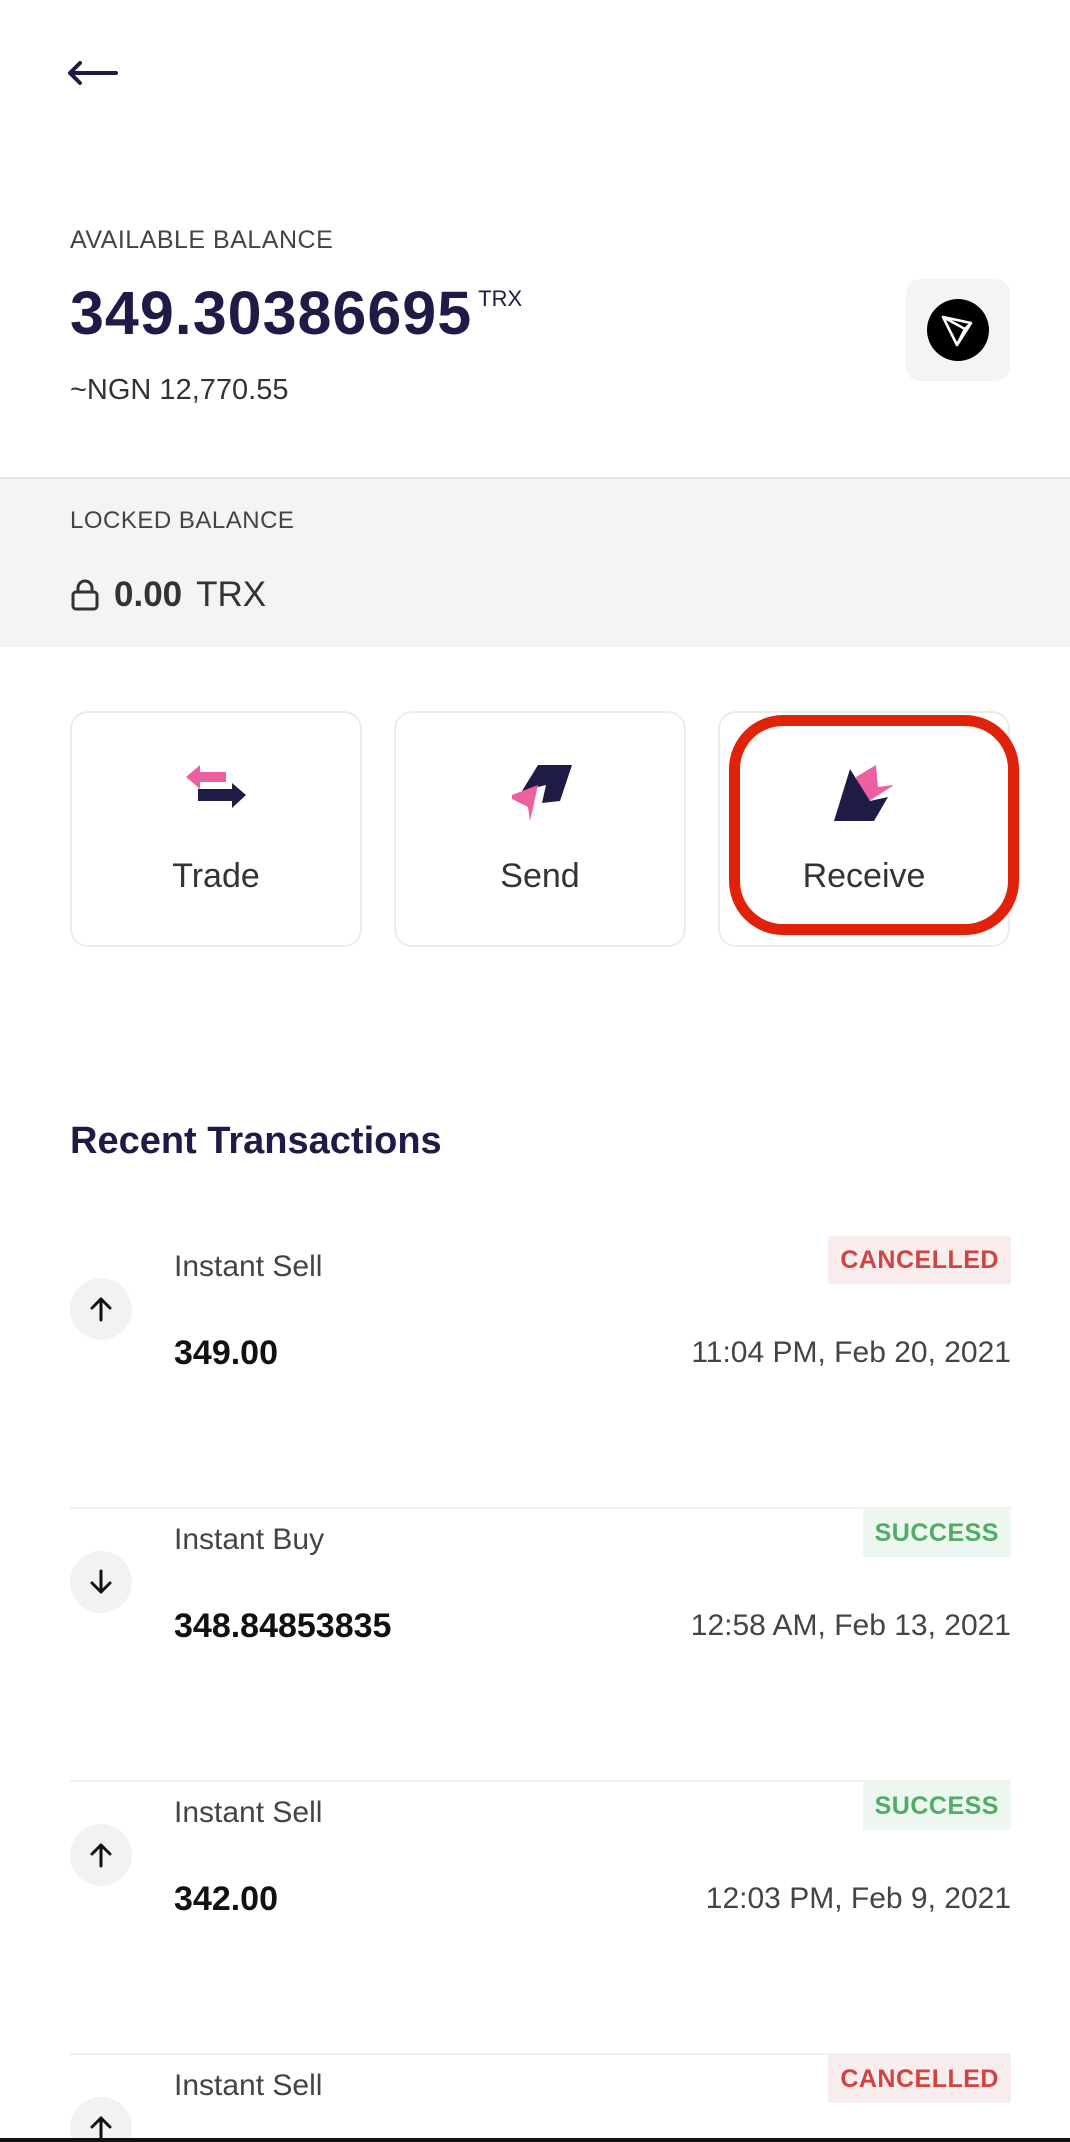 This screenshot has width=1070, height=2142. Describe the element at coordinates (271, 313) in the screenshot. I see `balance-amount: 349.30386695` at that location.